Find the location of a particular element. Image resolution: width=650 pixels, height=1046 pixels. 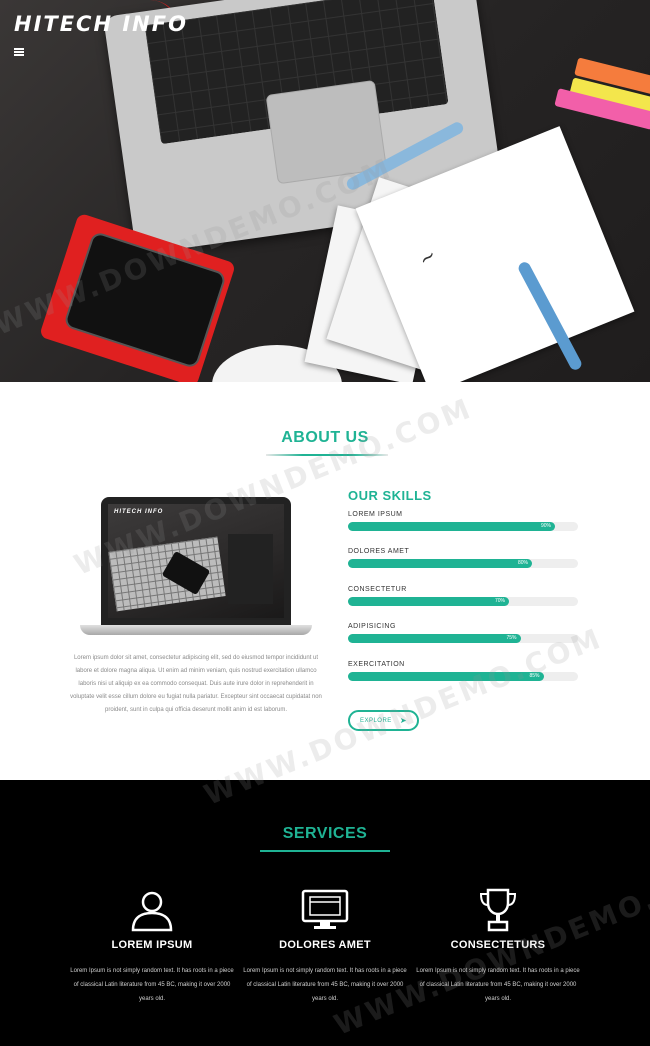

laptop-mockup-base is located at coordinates (196, 630).